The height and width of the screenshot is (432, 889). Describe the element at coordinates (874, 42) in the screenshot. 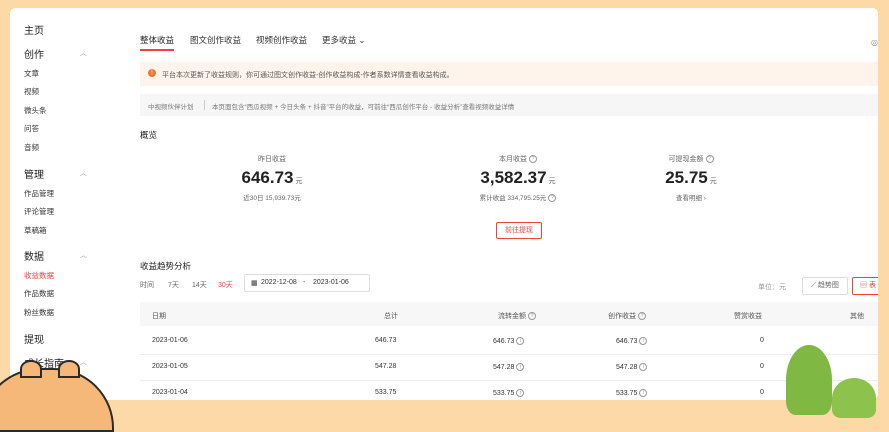

I see `settings-icon: ◎` at that location.